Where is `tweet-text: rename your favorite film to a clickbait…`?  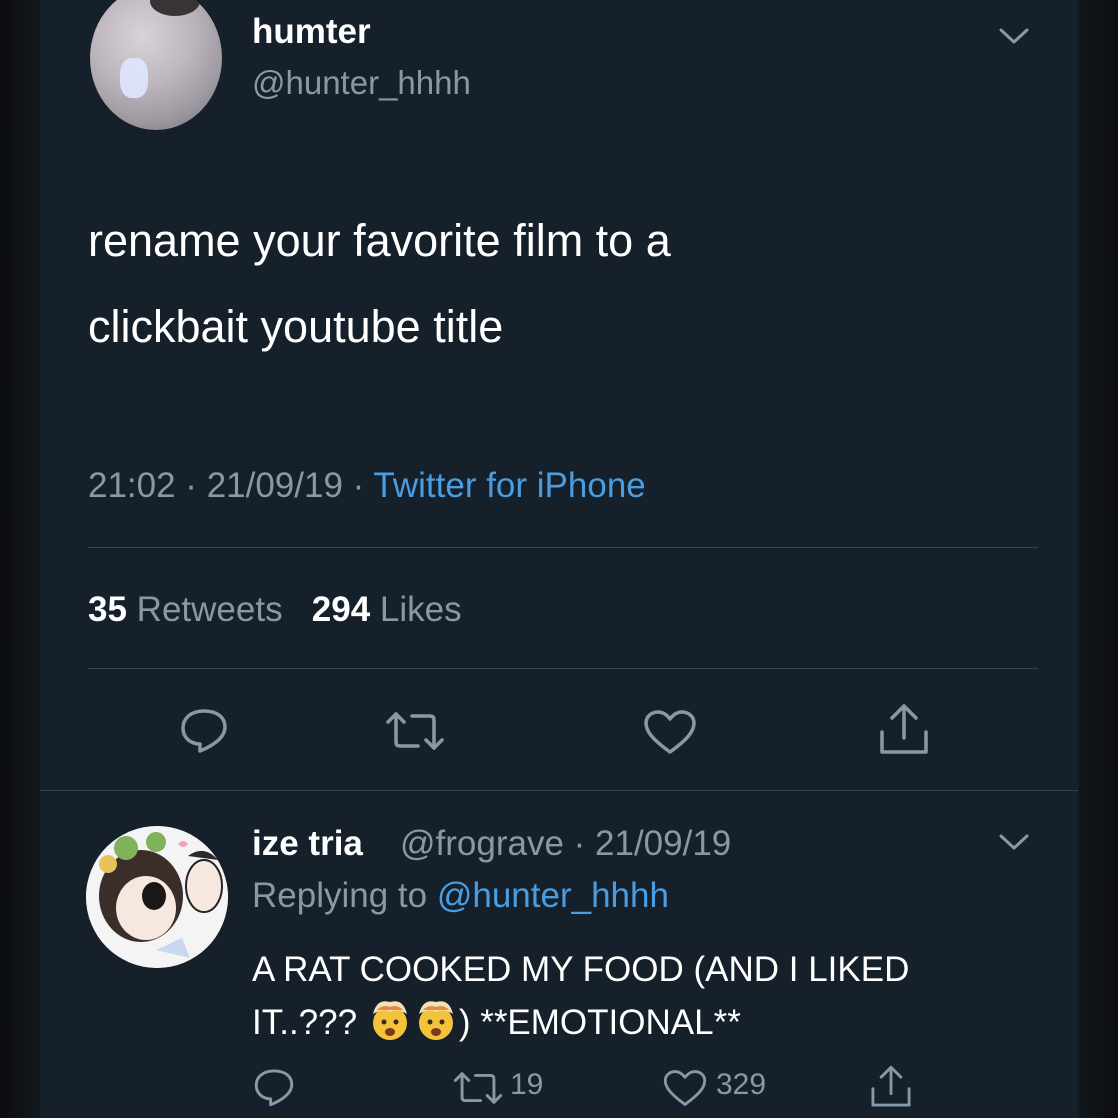
tweet-text: rename your favorite film to a clickbait… is located at coordinates (538, 284).